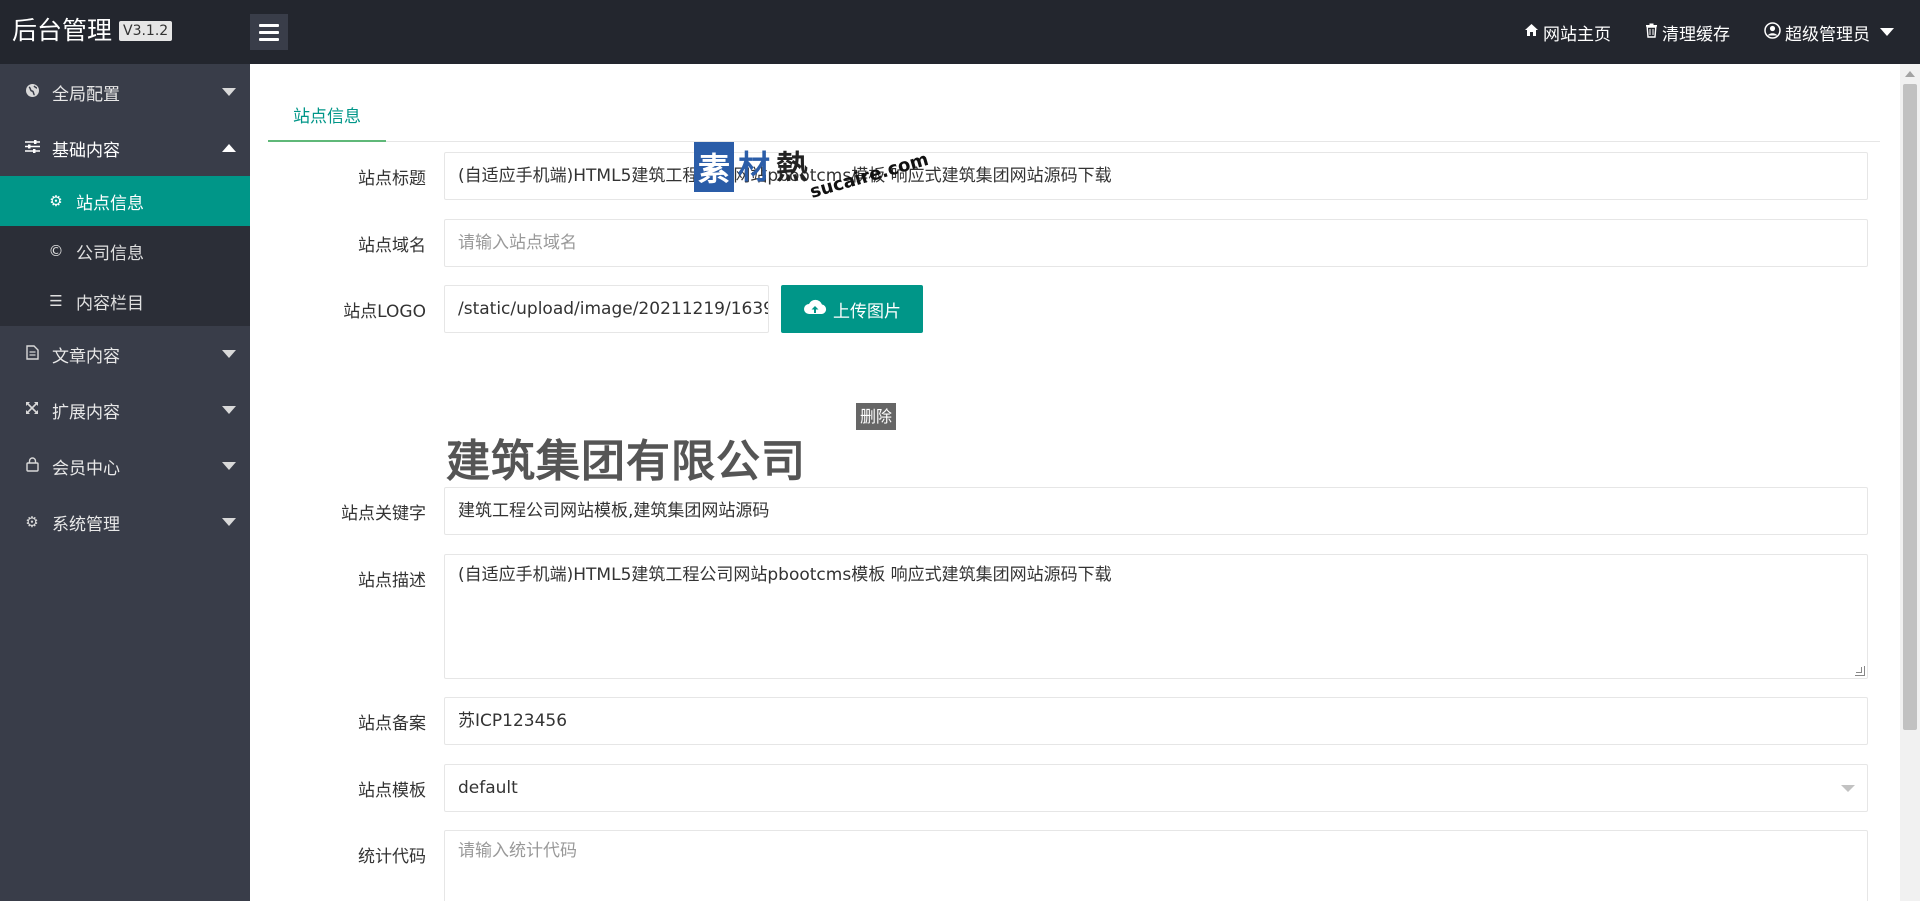 This screenshot has height=901, width=1920. What do you see at coordinates (110, 253) in the screenshot?
I see `sidebar-item-label: 公司信息` at bounding box center [110, 253].